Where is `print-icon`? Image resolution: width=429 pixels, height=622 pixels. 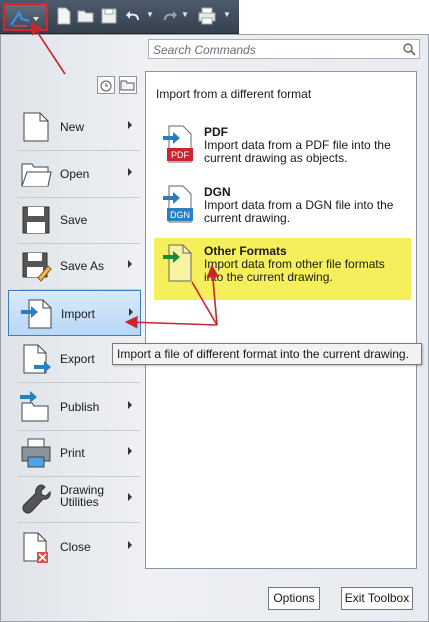 print-icon is located at coordinates (207, 16).